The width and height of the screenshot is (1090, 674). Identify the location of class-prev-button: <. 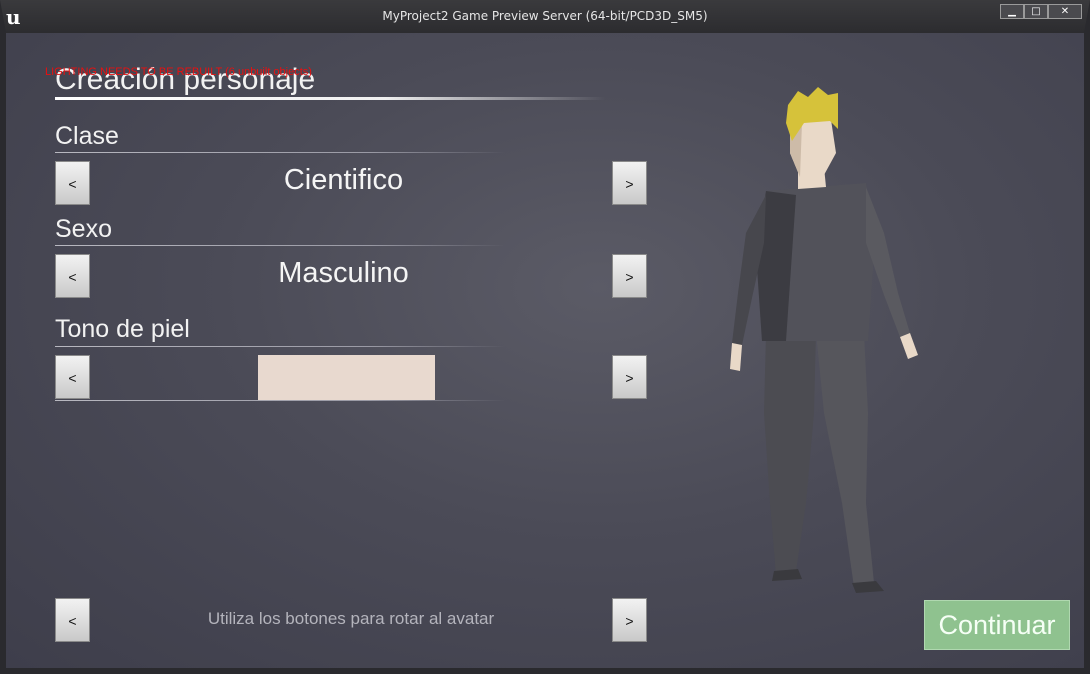
(72, 183).